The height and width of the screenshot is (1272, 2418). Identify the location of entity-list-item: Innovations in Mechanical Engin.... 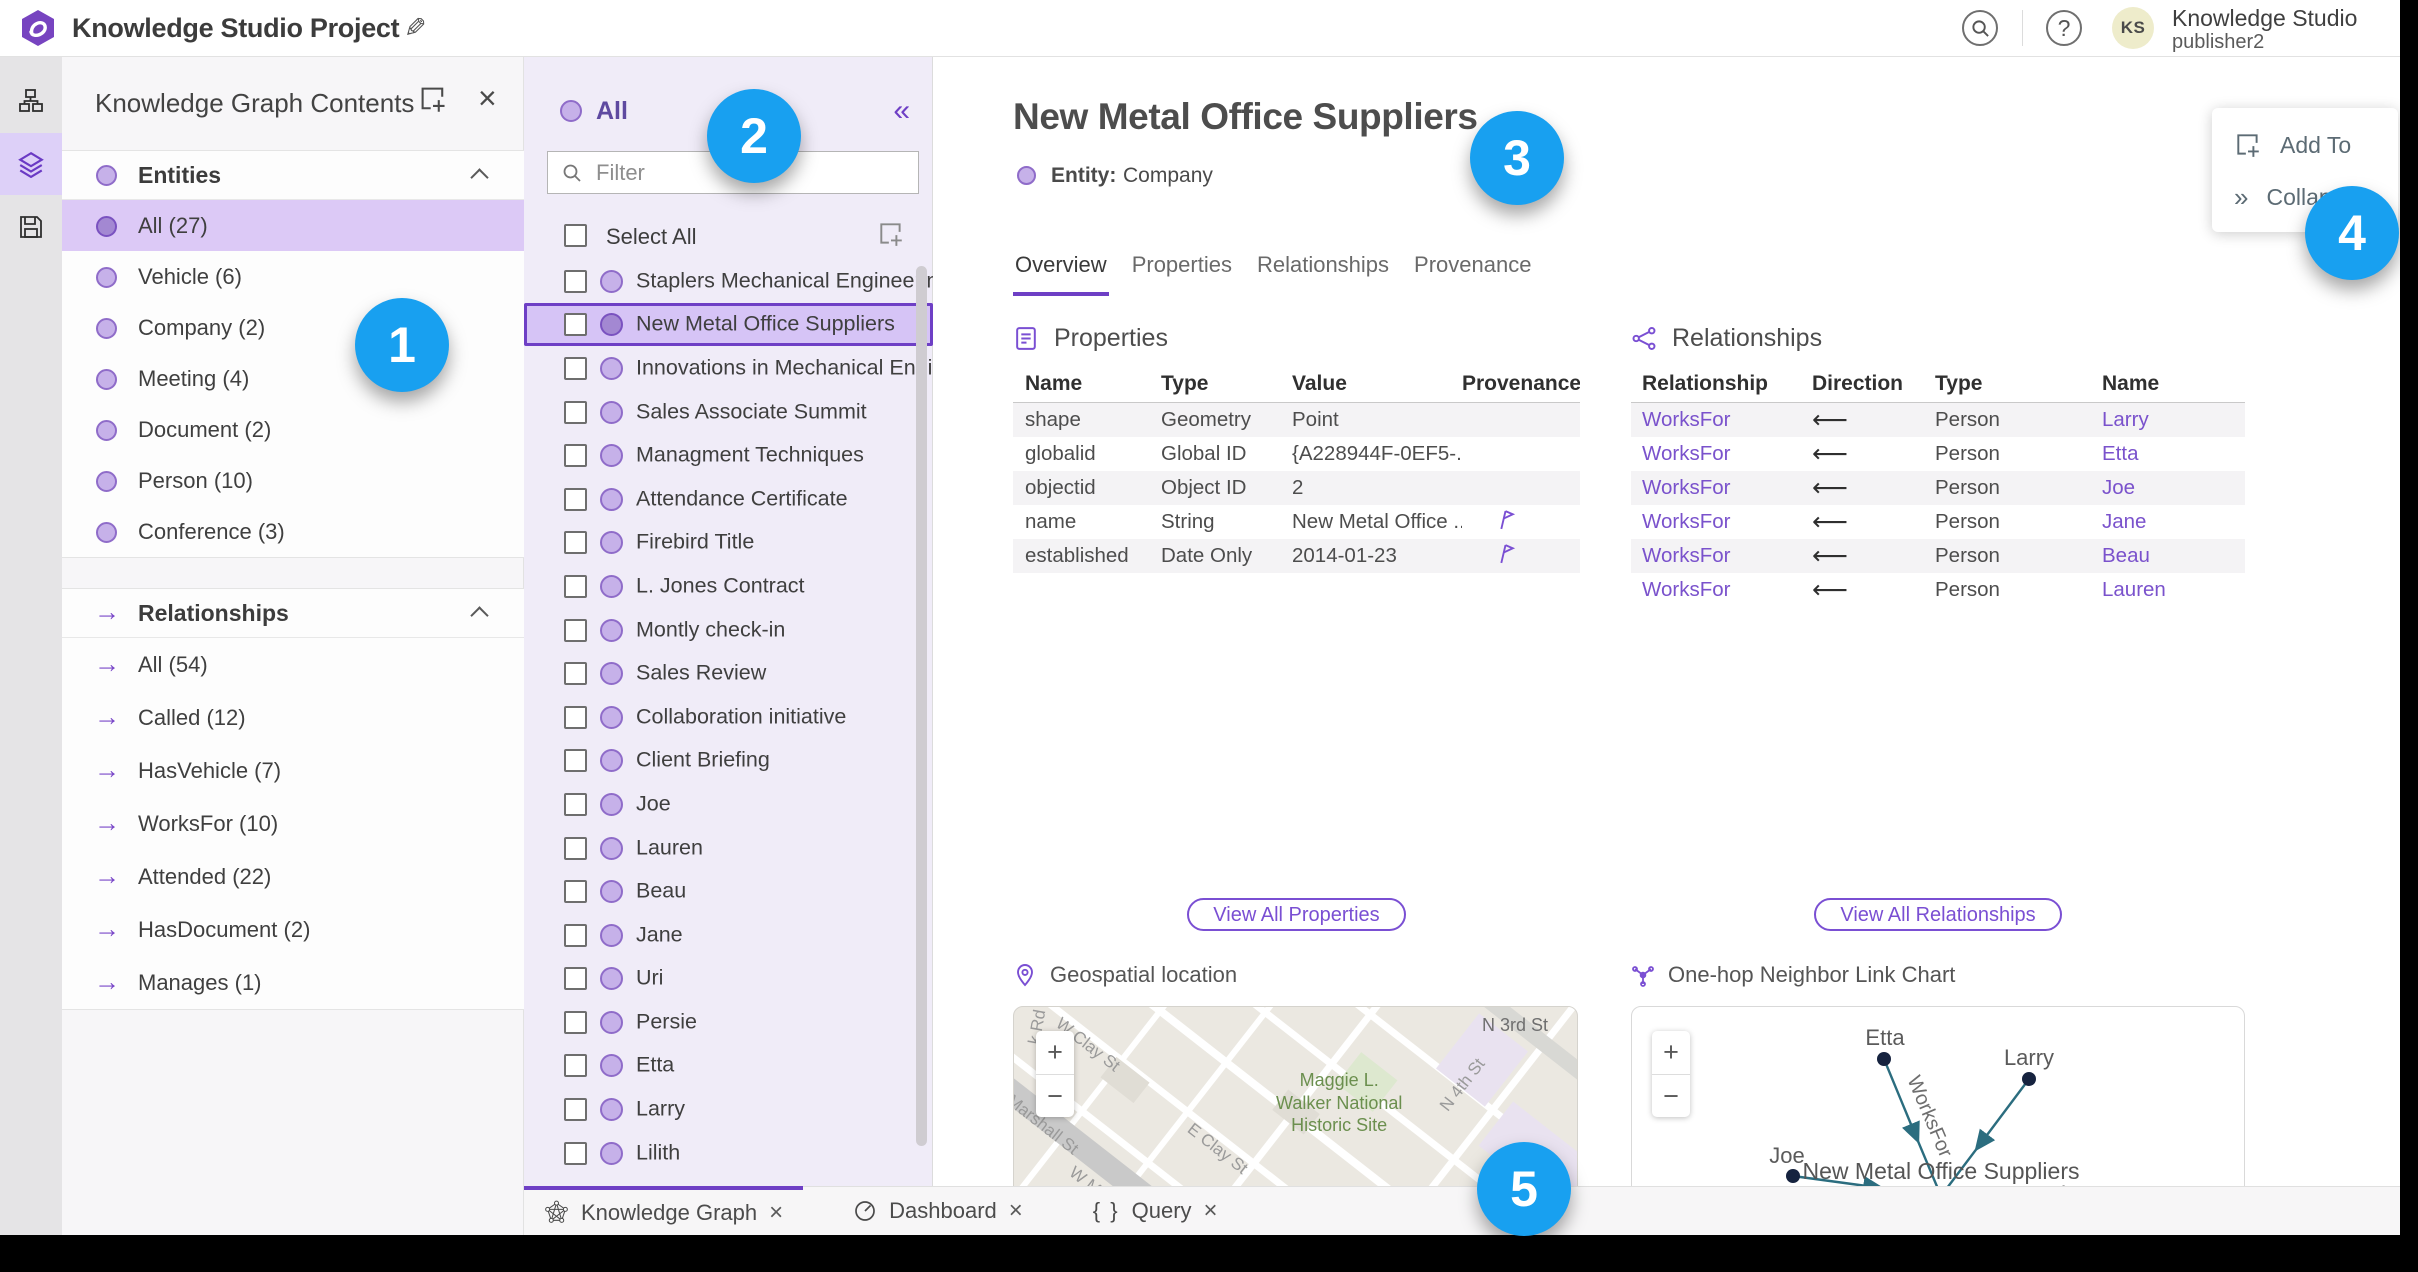
(743, 368).